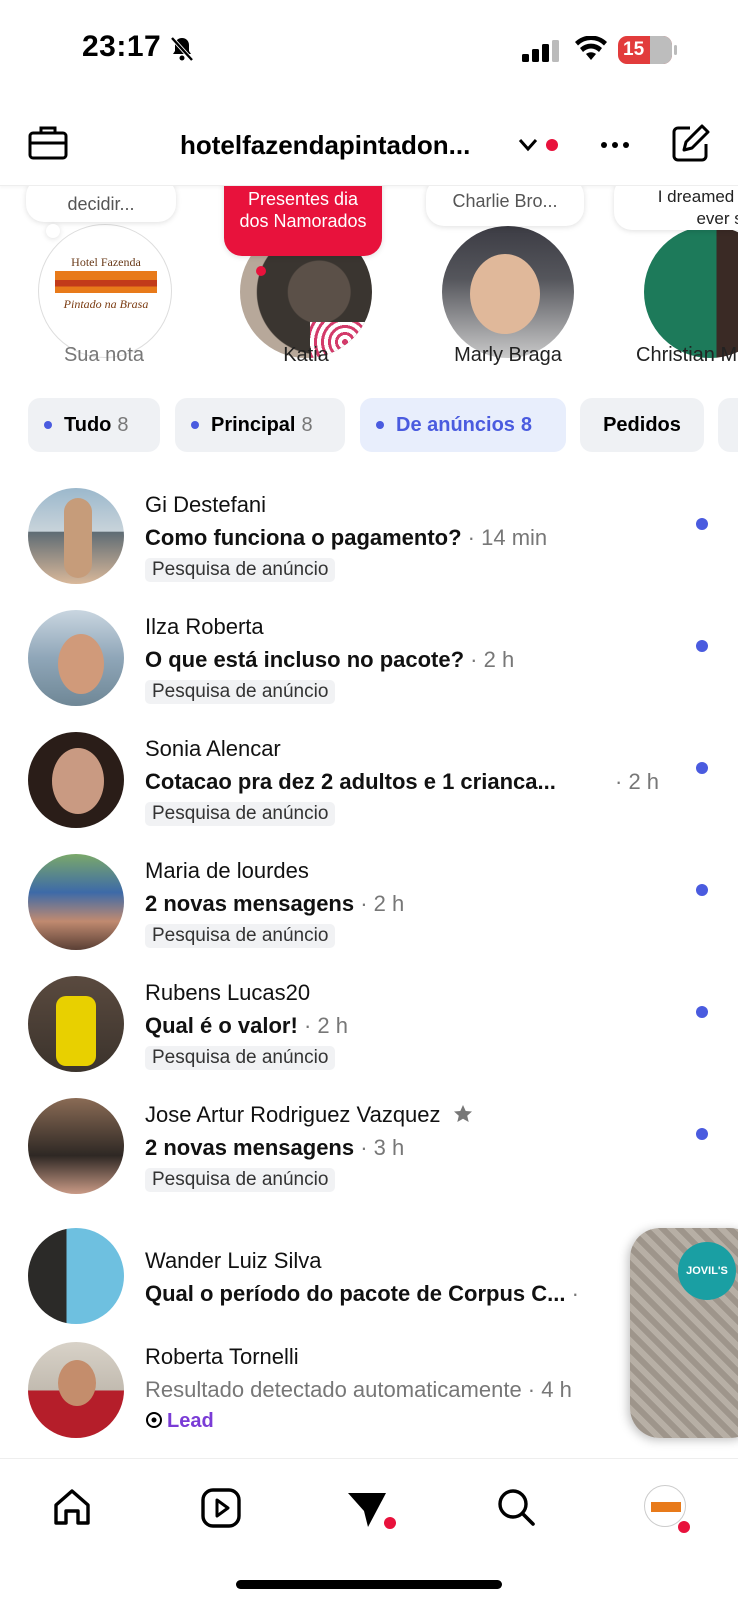 Image resolution: width=738 pixels, height=1600 pixels. I want to click on contact-name: Rubens Lucas20, so click(228, 992).